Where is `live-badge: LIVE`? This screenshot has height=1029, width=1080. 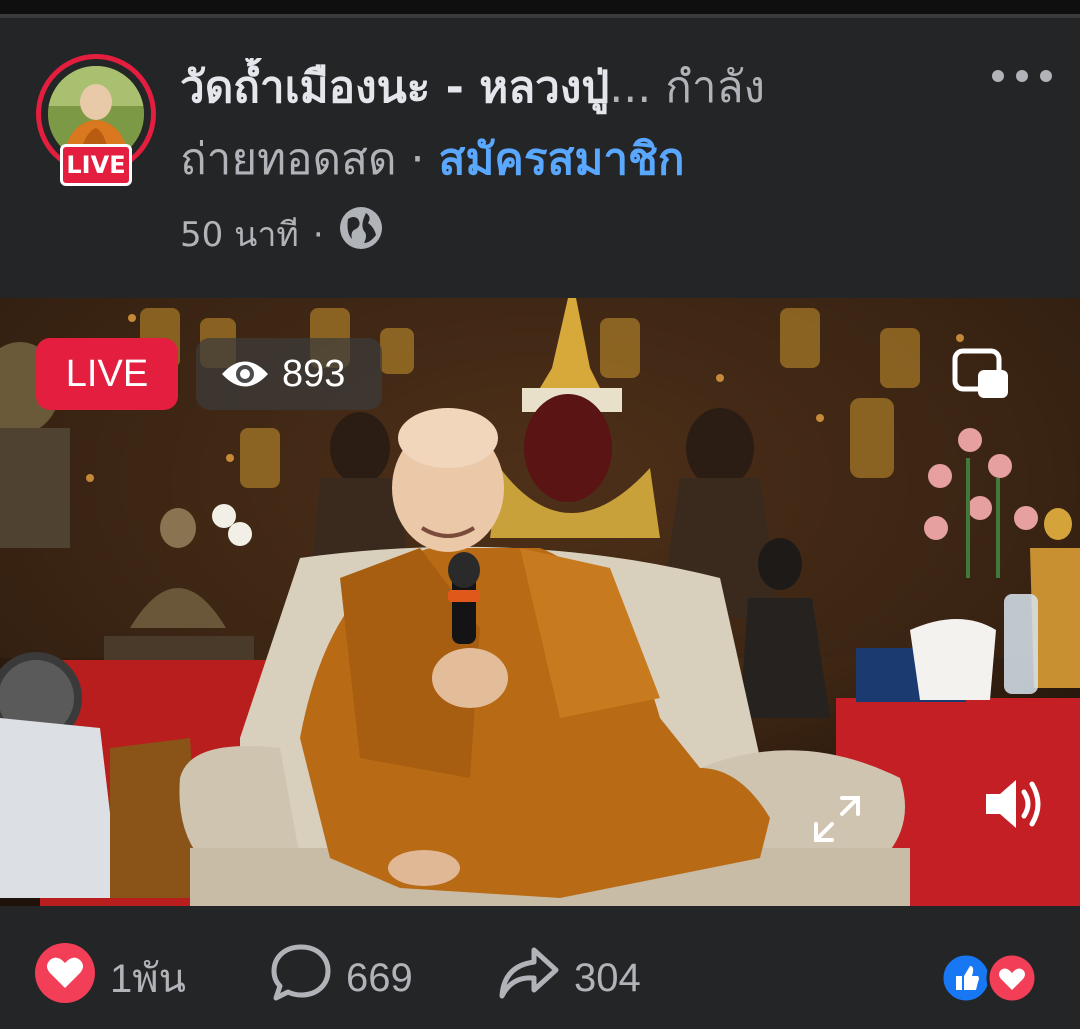
live-badge: LIVE is located at coordinates (107, 374).